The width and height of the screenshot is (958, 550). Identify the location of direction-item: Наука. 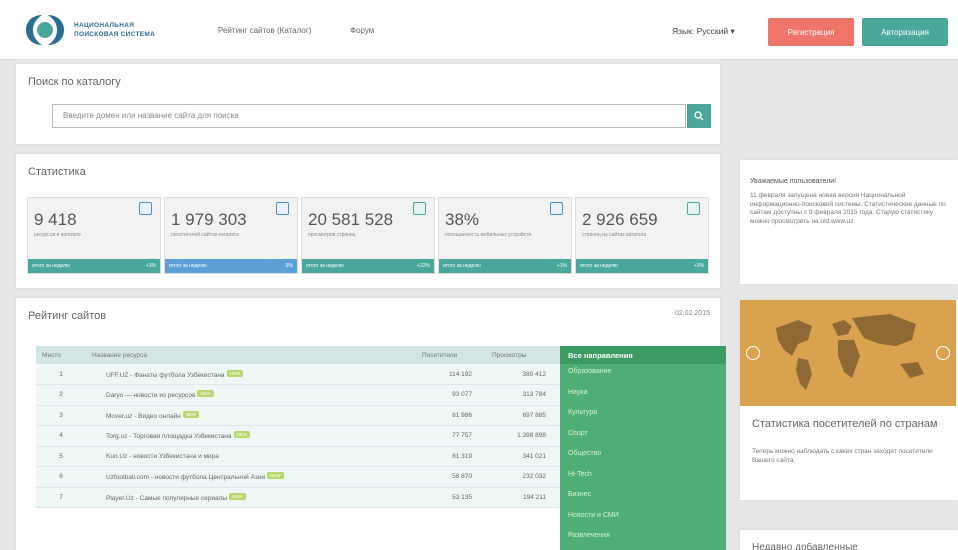
(643, 395).